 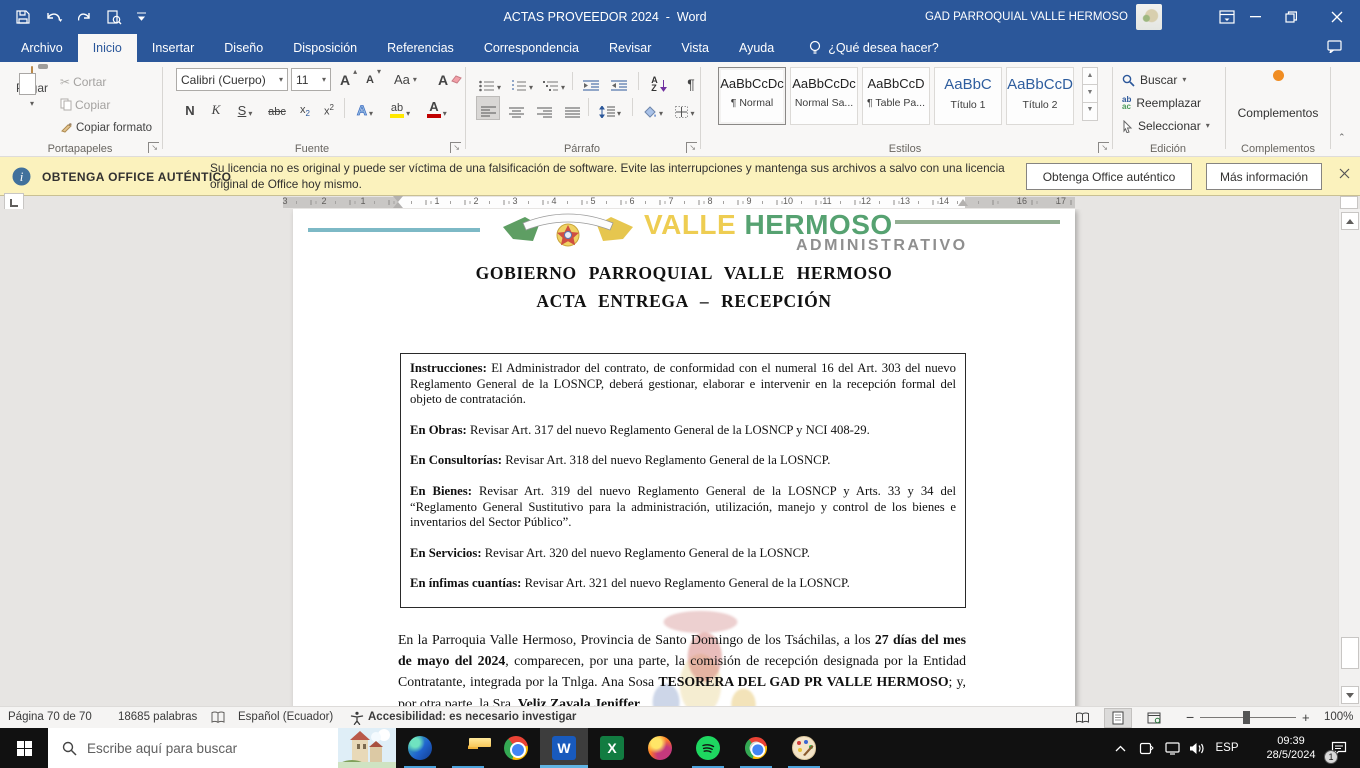 What do you see at coordinates (1154, 718) in the screenshot?
I see `web-layout-button` at bounding box center [1154, 718].